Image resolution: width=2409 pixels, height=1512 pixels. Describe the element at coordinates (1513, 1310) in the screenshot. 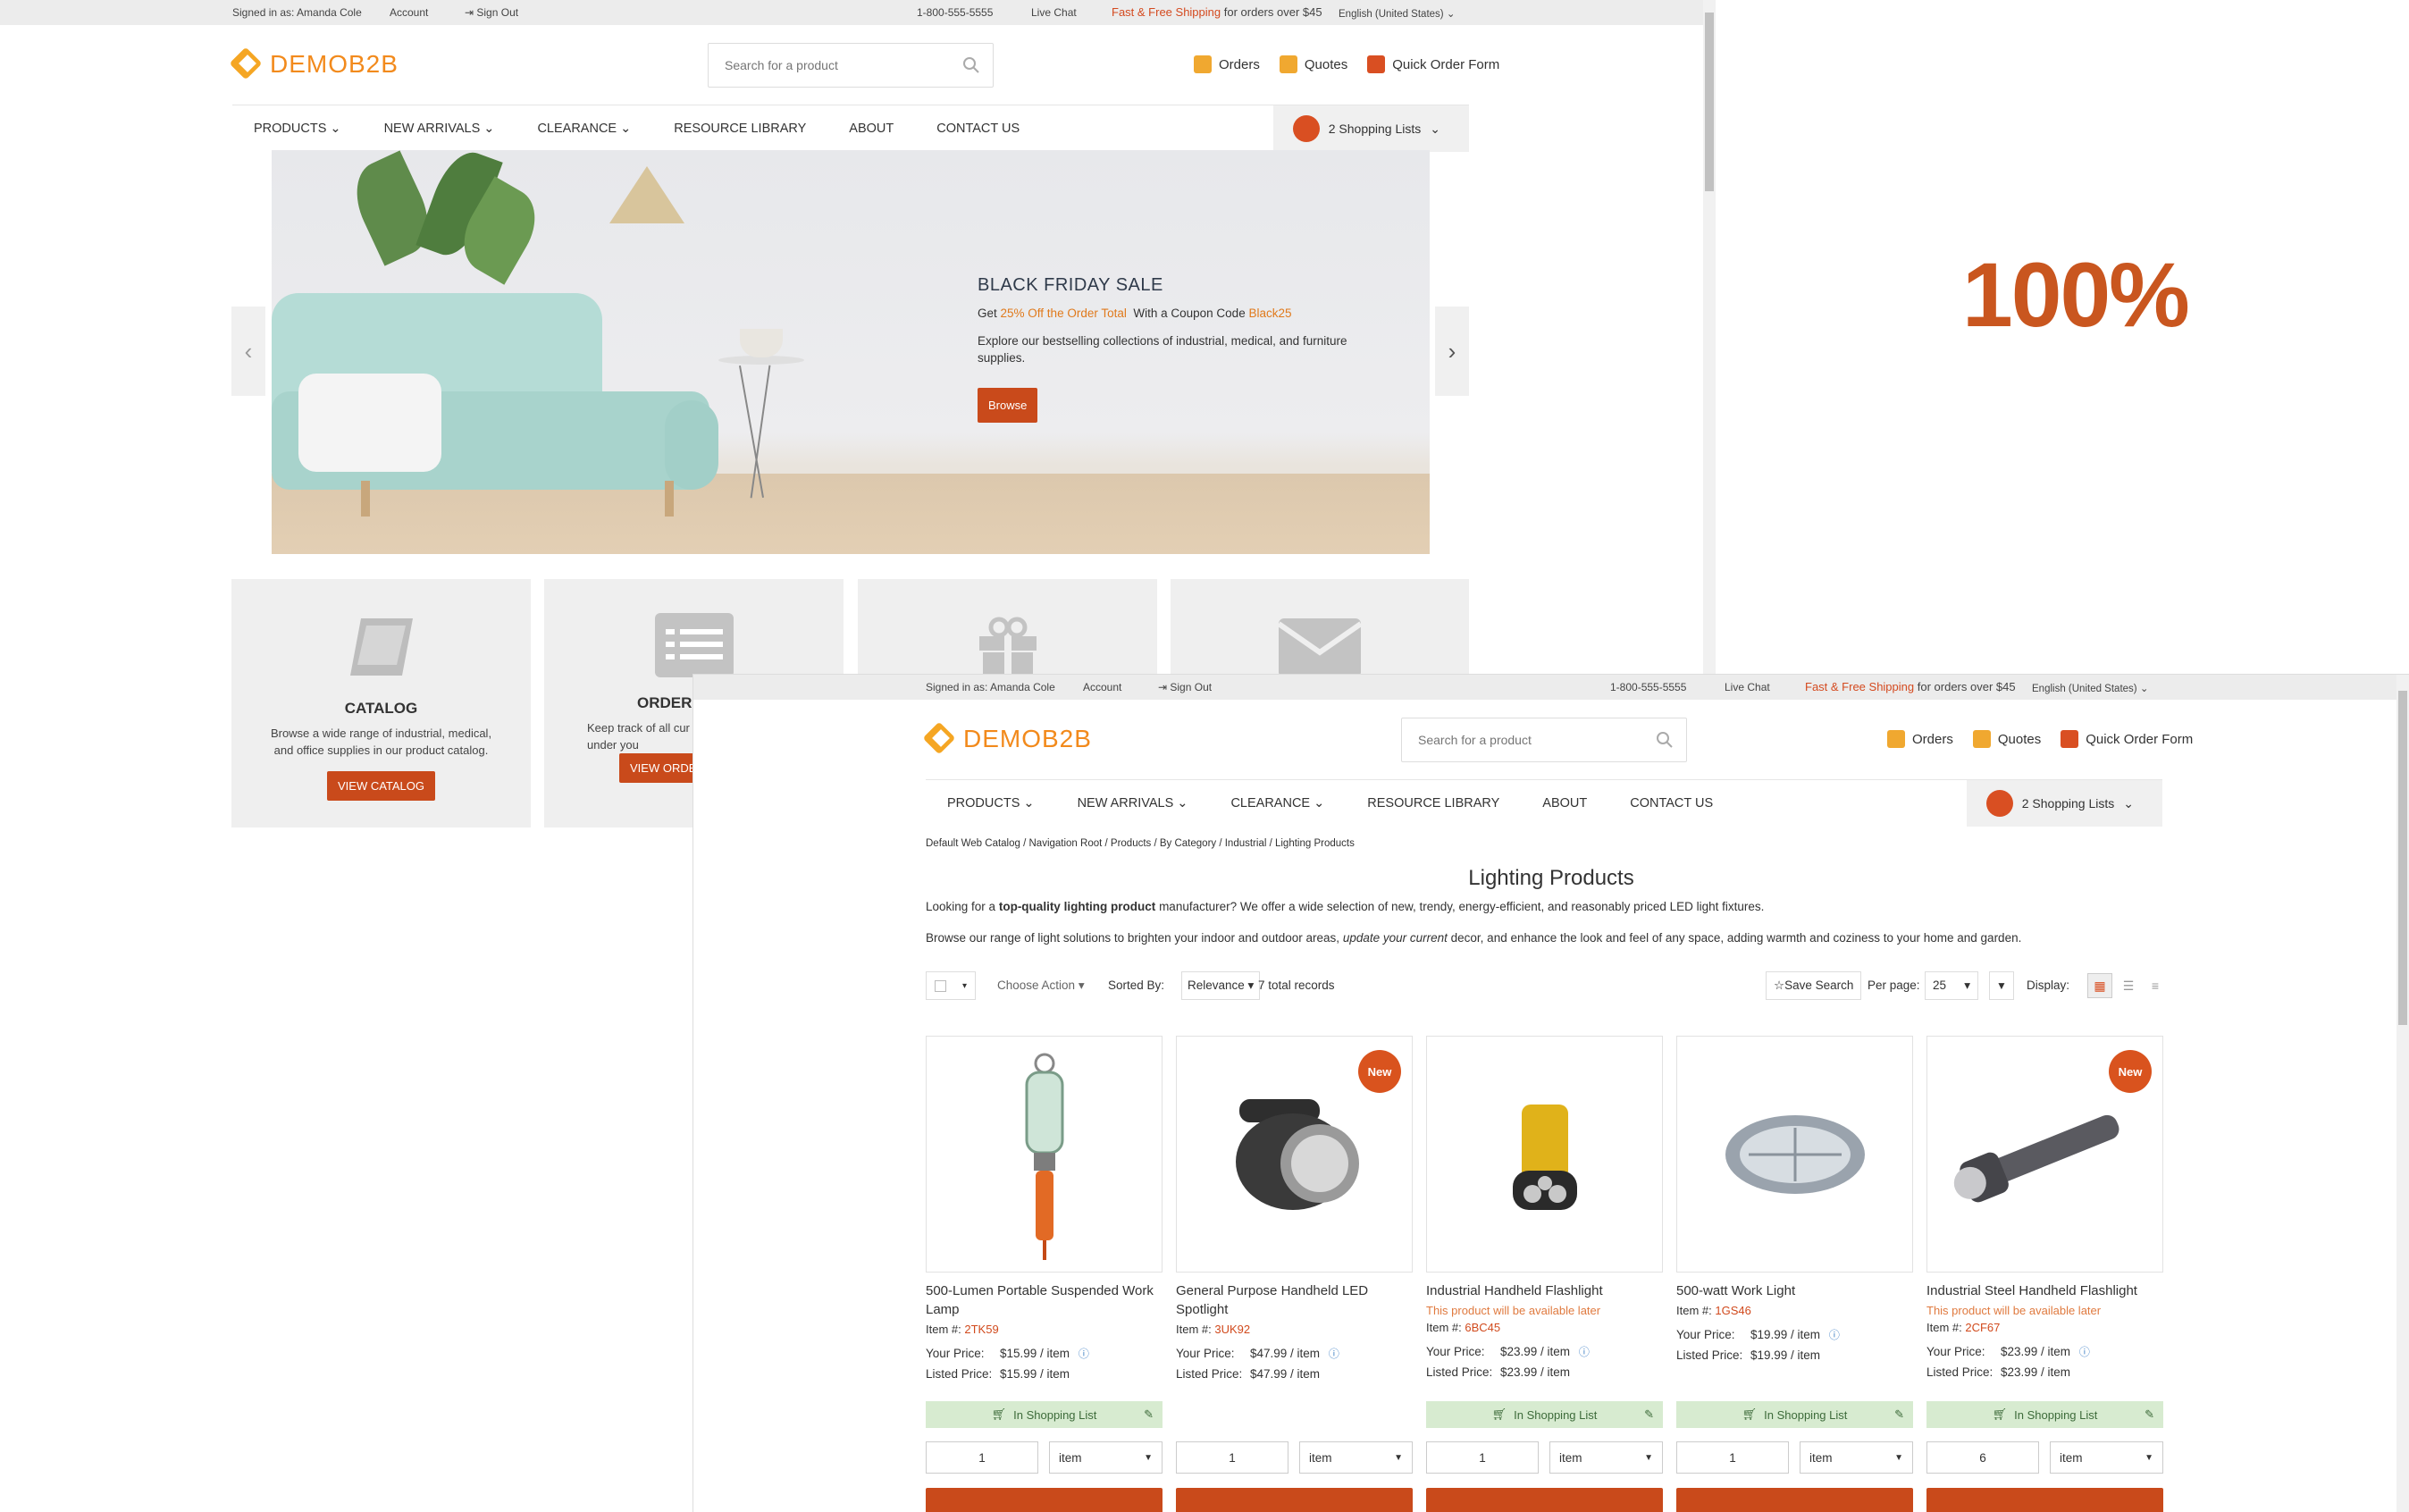

I see `availability-note: This product will be available later` at that location.